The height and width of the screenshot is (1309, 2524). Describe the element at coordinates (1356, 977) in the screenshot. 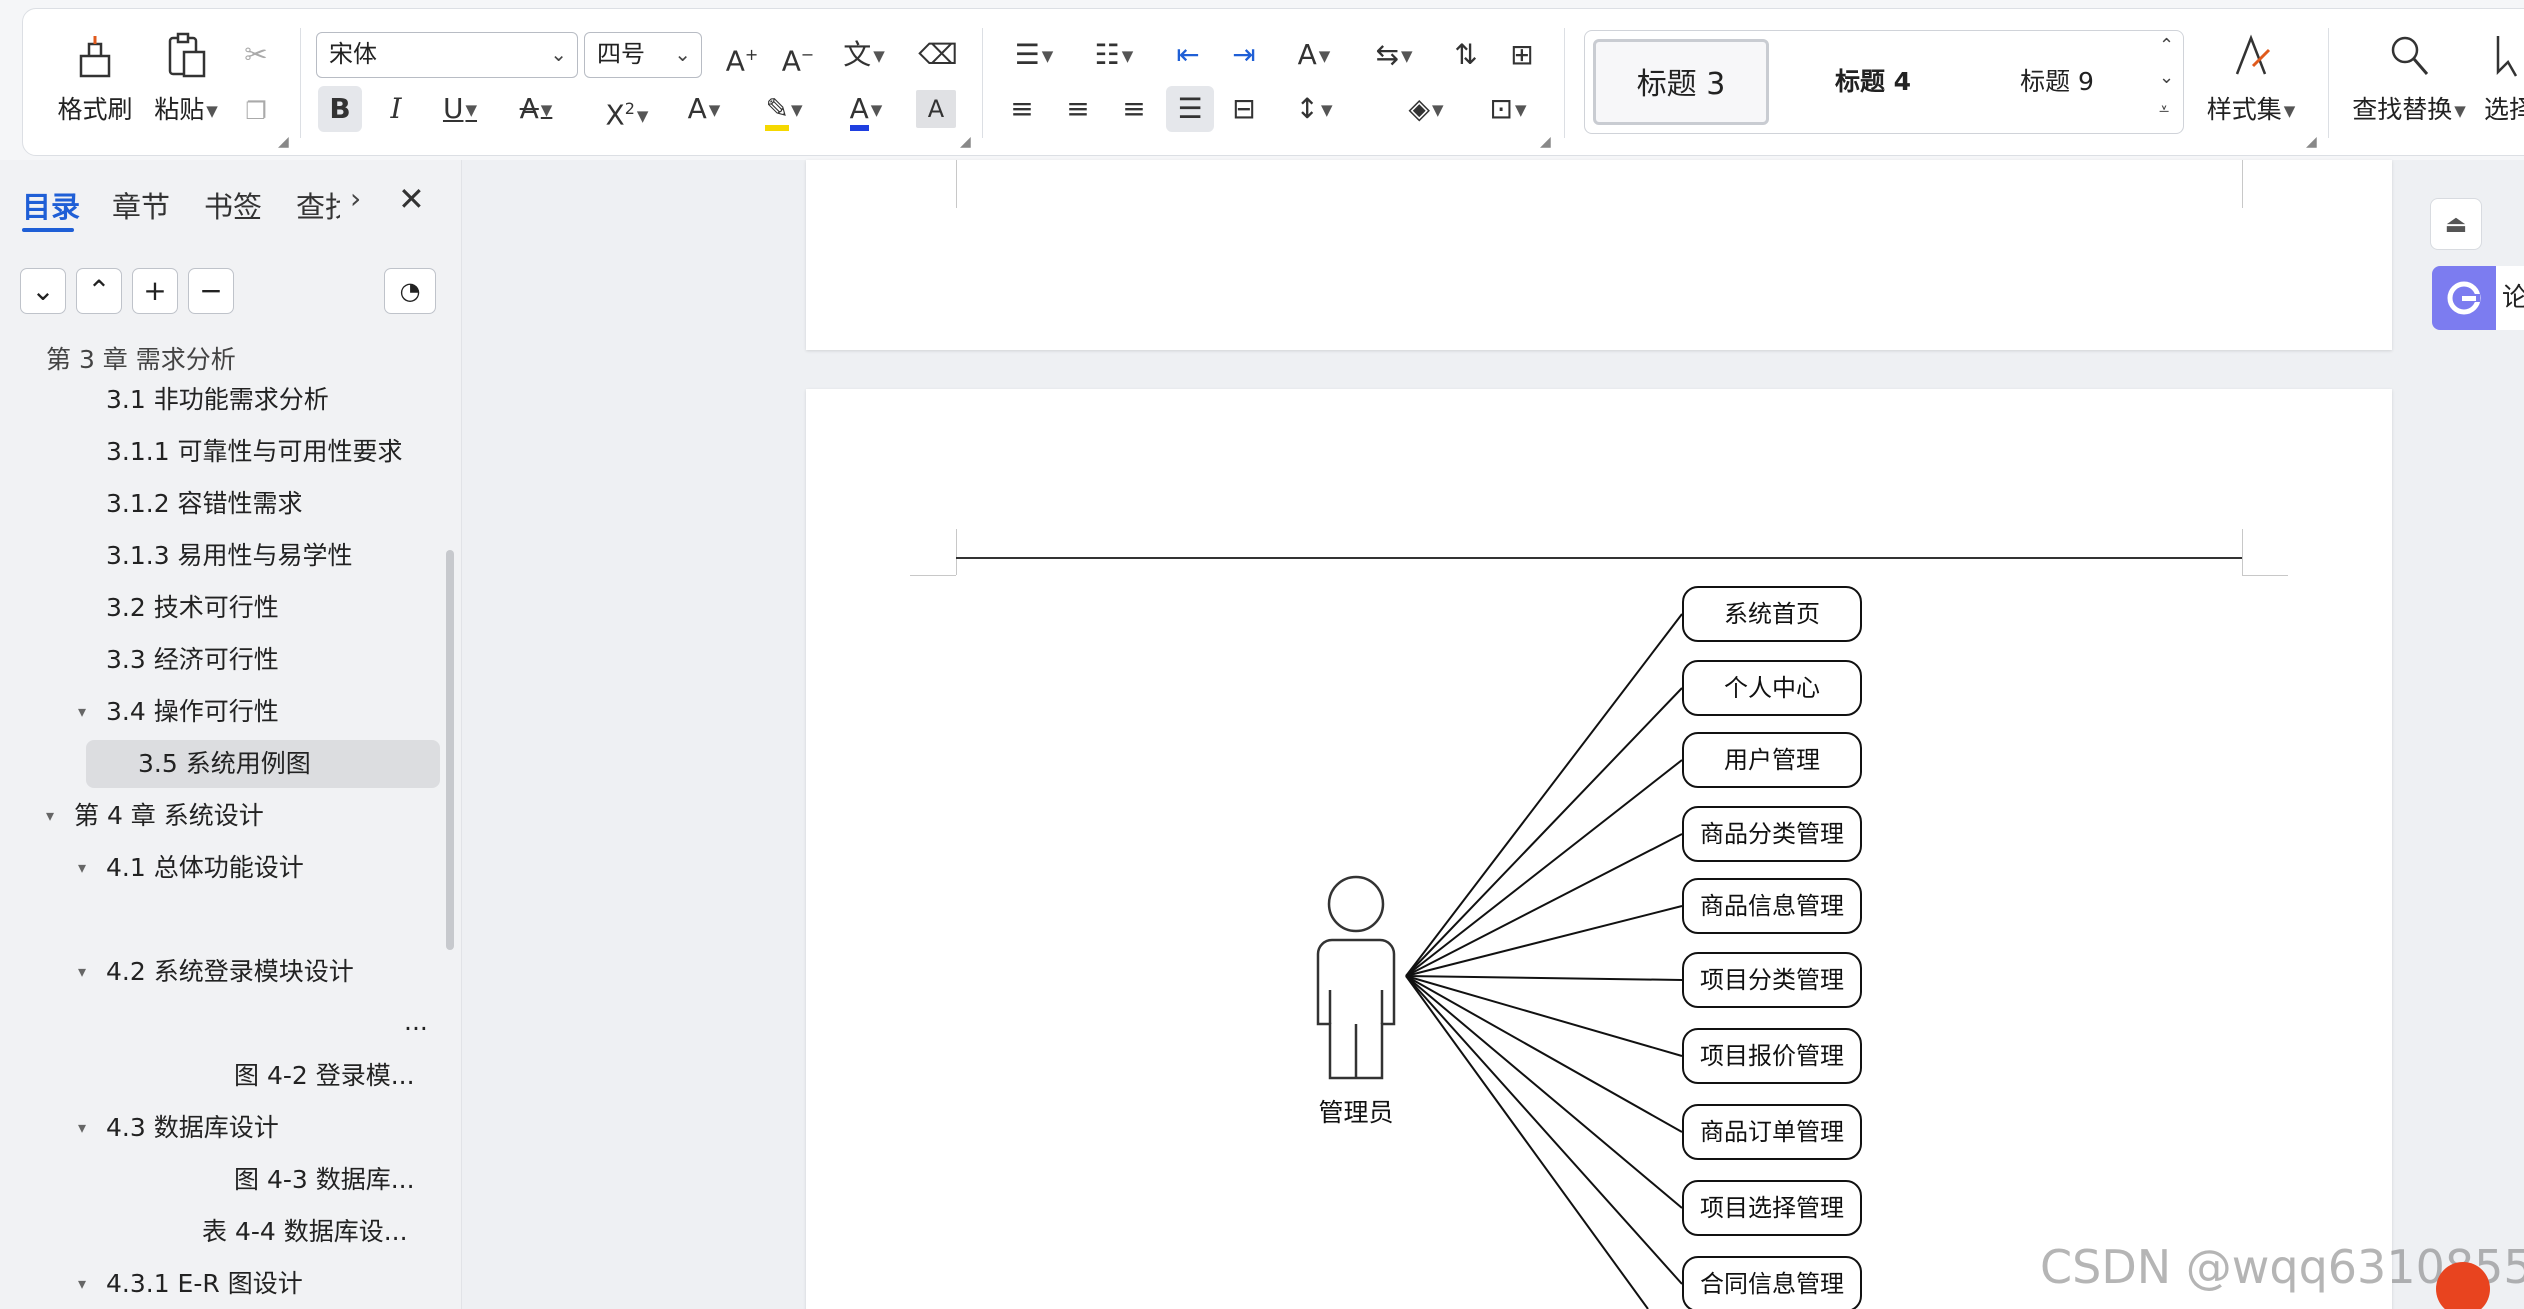

I see `actor-figure` at that location.